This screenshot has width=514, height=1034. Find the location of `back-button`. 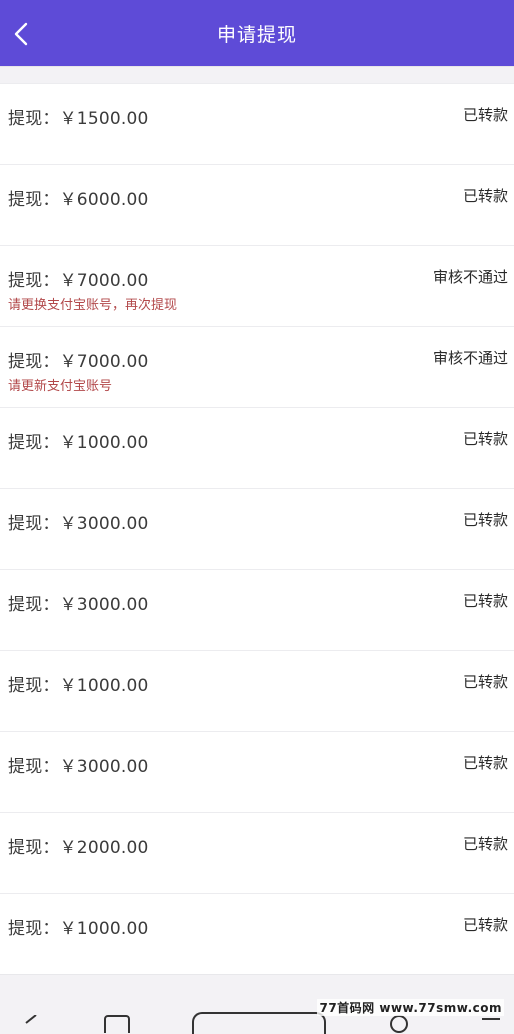

back-button is located at coordinates (21, 34).